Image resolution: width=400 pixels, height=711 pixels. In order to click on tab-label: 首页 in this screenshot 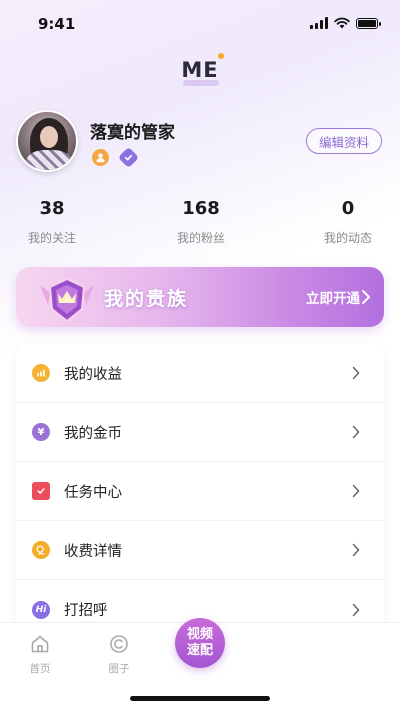, I will do `click(40, 669)`.